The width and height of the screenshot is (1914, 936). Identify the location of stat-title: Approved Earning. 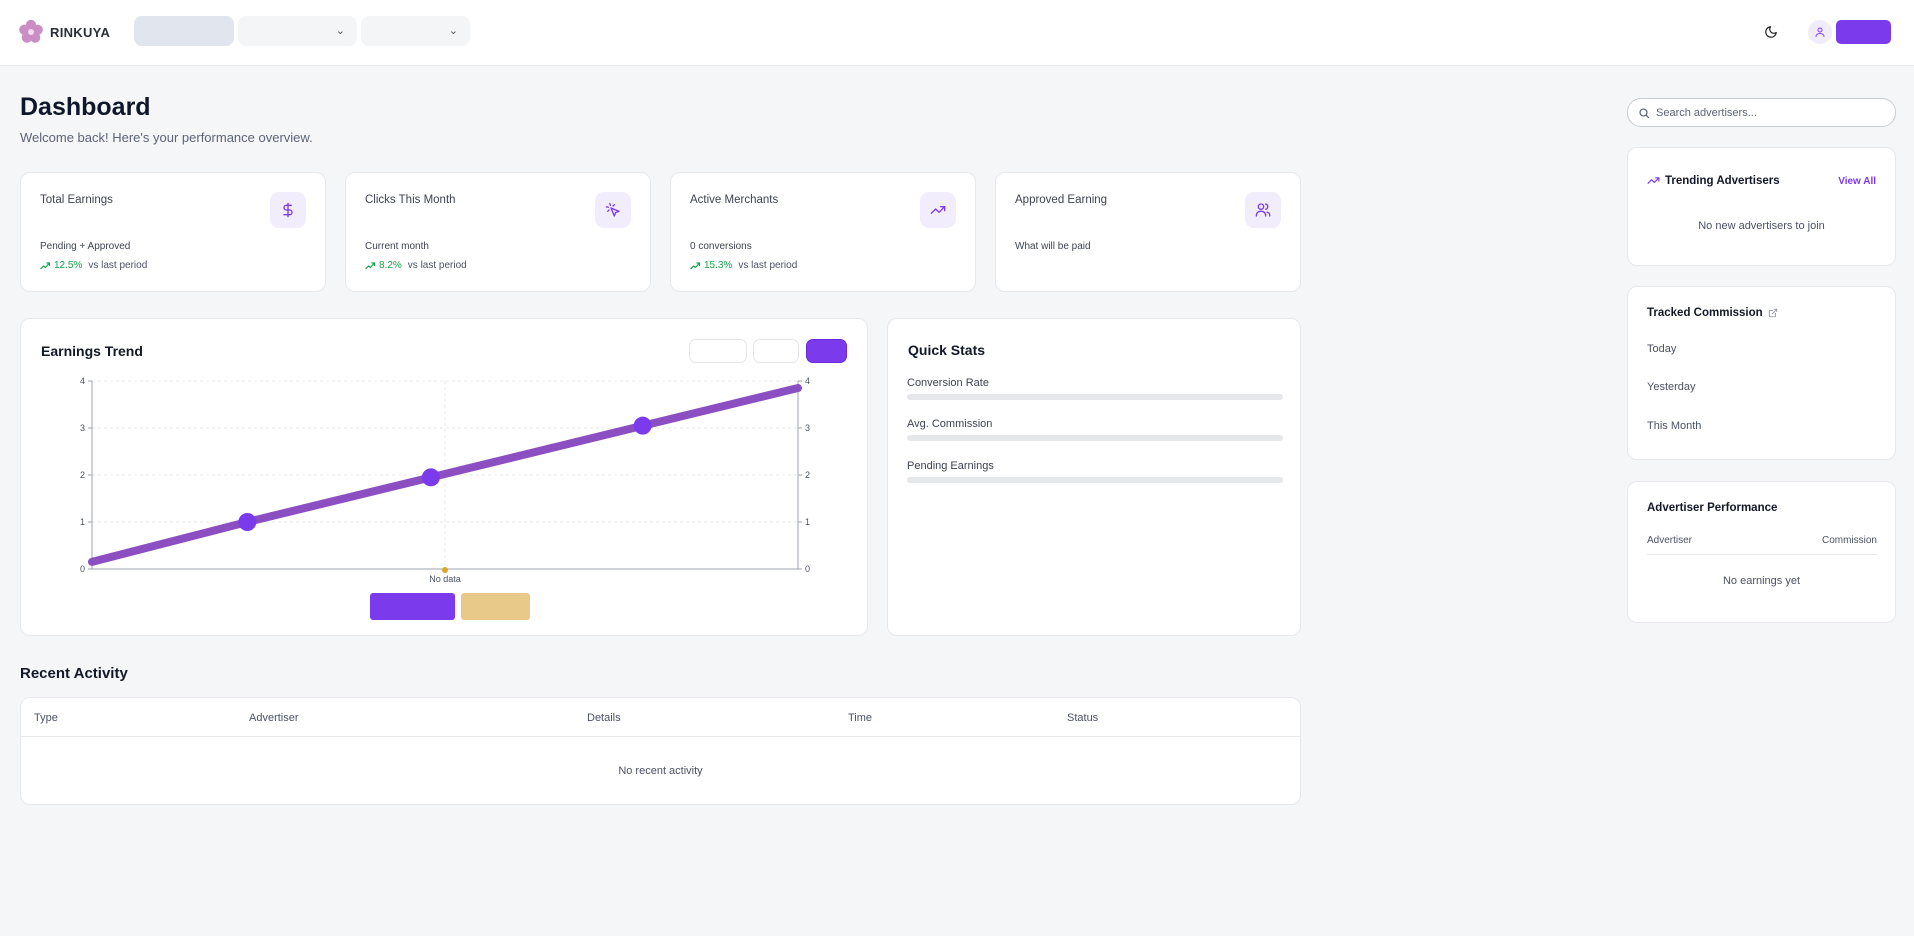
(1061, 200).